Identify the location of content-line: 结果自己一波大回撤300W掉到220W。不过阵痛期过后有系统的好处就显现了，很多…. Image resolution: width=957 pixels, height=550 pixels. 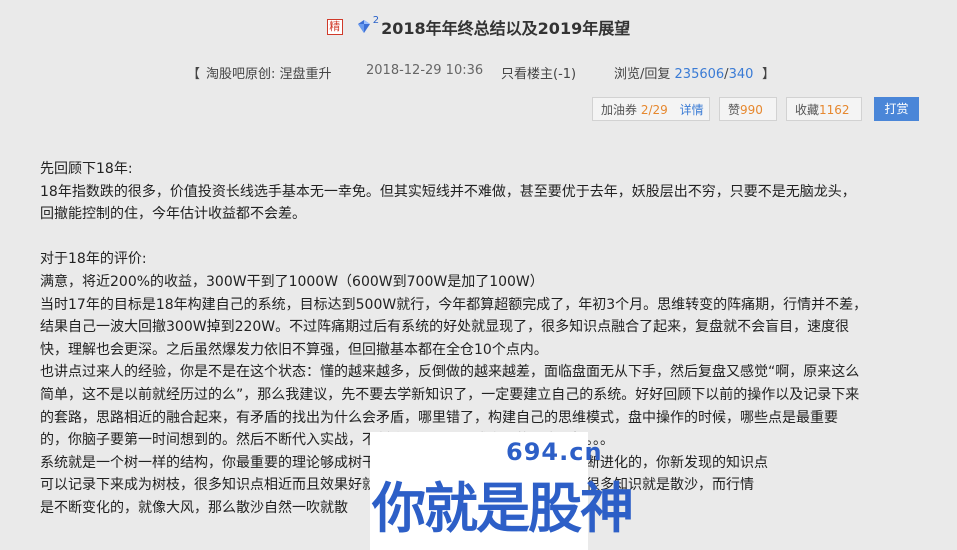
(445, 327).